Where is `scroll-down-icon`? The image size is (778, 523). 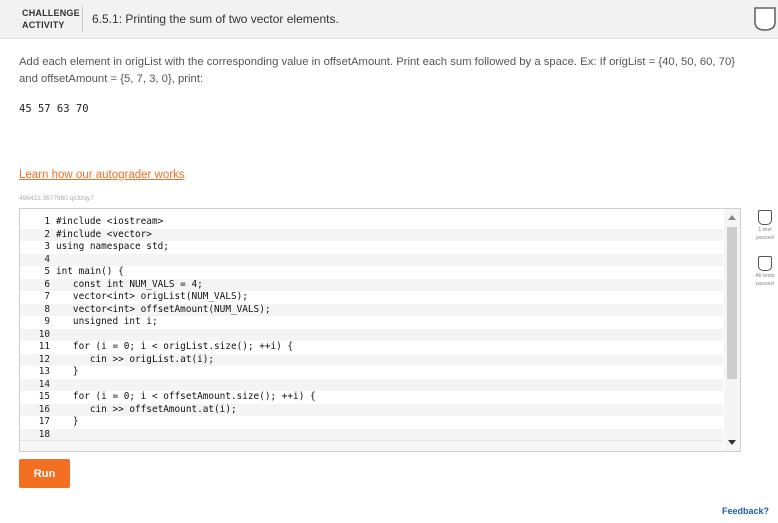
scroll-down-icon is located at coordinates (732, 442).